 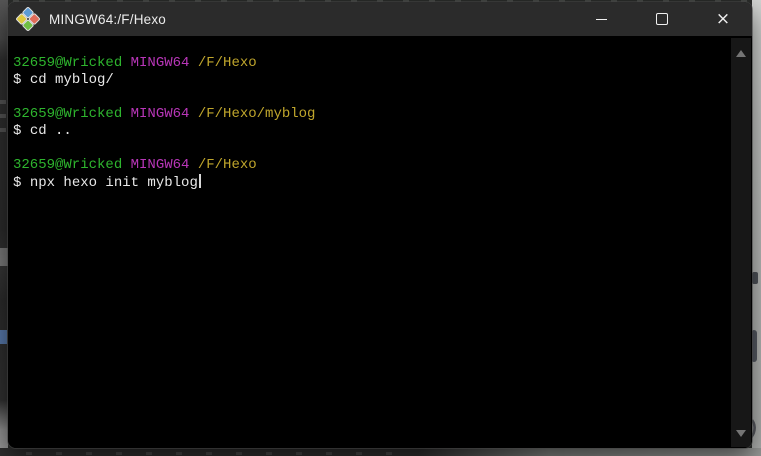 I want to click on command-text: cd myblog/, so click(x=71, y=80).